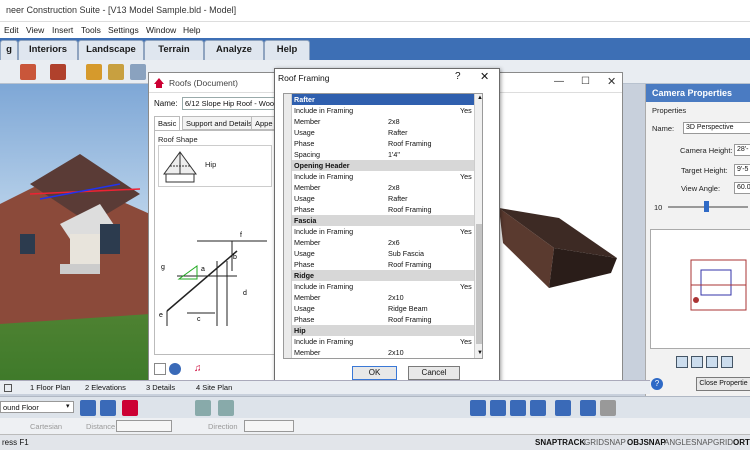 This screenshot has height=450, width=750. What do you see at coordinates (108, 408) in the screenshot?
I see `grid-tool-icon` at bounding box center [108, 408].